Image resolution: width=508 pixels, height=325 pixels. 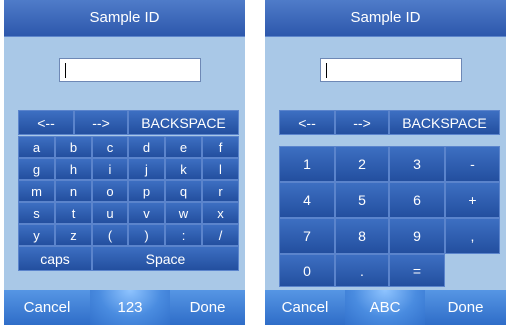 What do you see at coordinates (36, 169) in the screenshot?
I see `key-g: g` at bounding box center [36, 169].